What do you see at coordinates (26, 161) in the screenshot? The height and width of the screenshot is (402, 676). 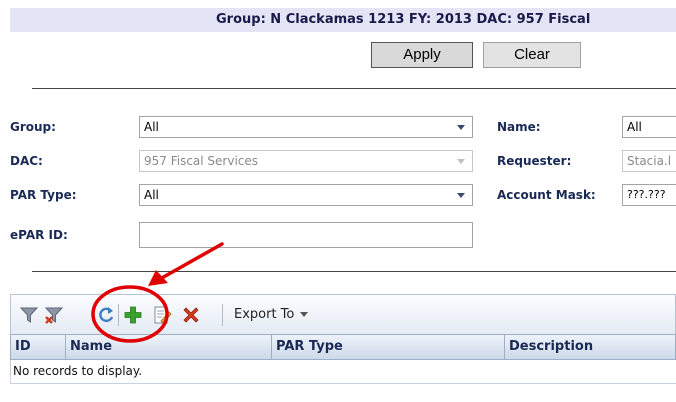 I see `dac-label: DAC:` at bounding box center [26, 161].